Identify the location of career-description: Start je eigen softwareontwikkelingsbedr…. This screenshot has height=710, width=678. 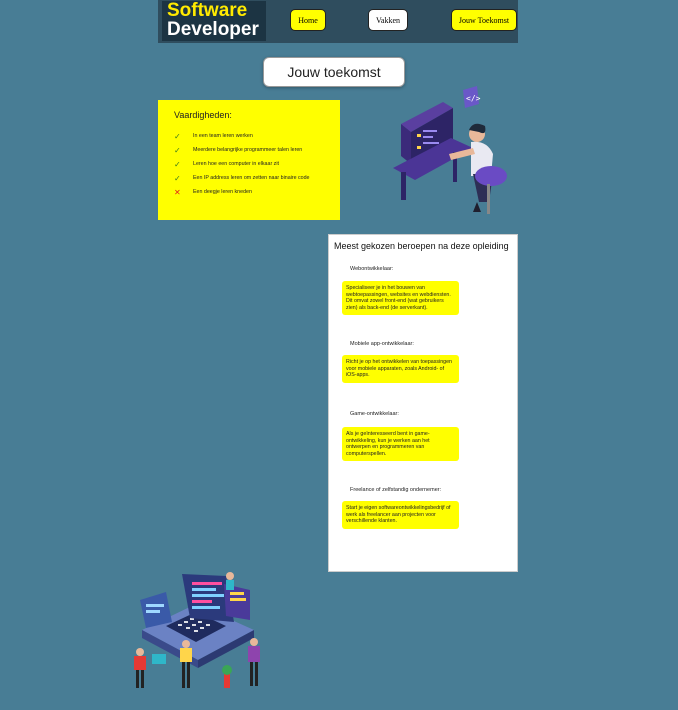
(400, 515).